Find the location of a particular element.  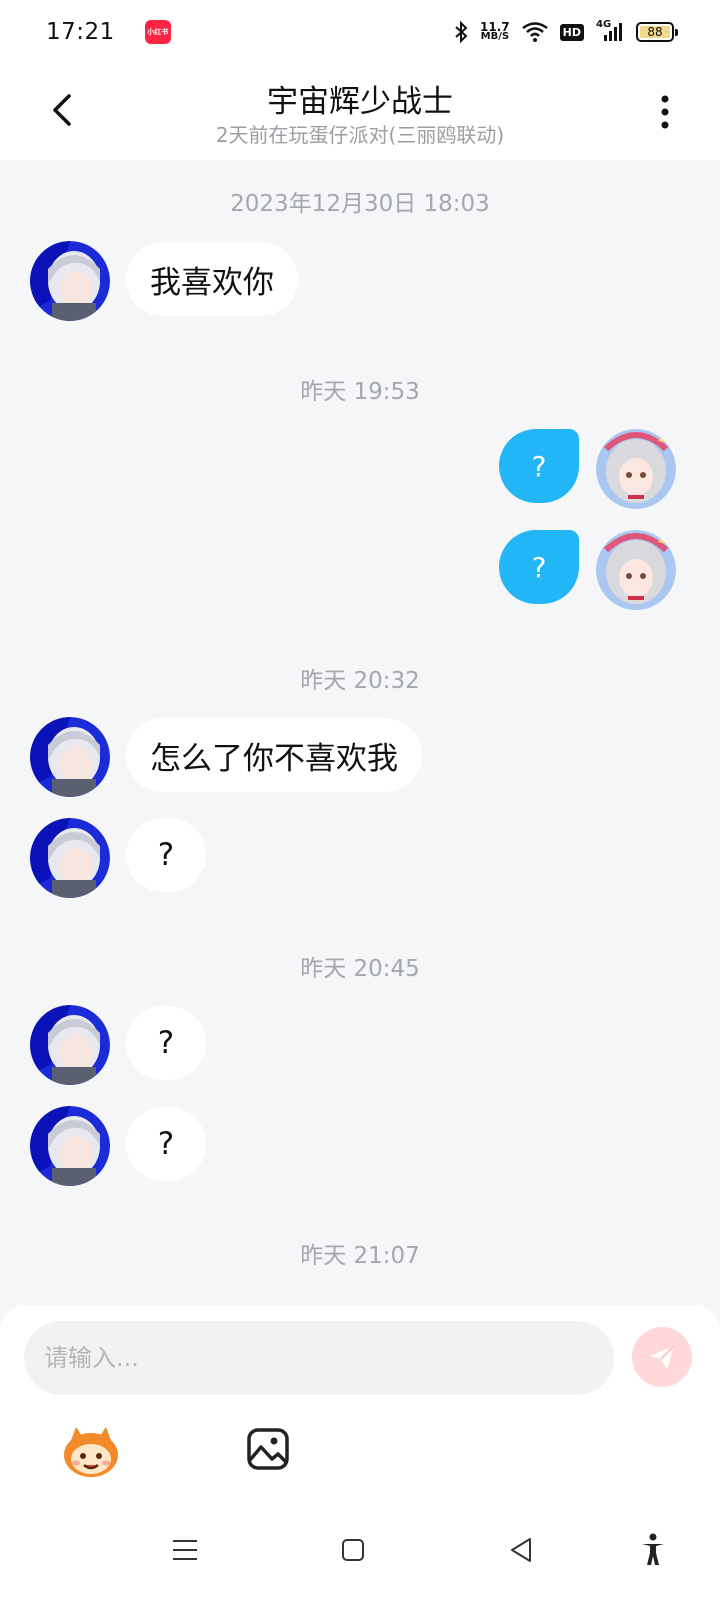

nav-home-button is located at coordinates (353, 1550).